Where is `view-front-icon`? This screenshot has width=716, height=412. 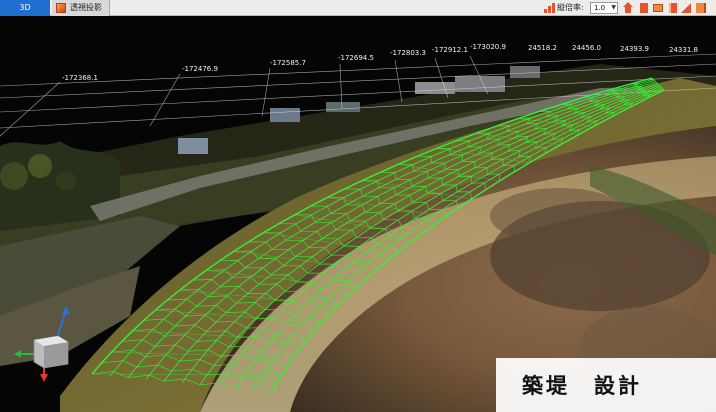
view-front-icon is located at coordinates (644, 8).